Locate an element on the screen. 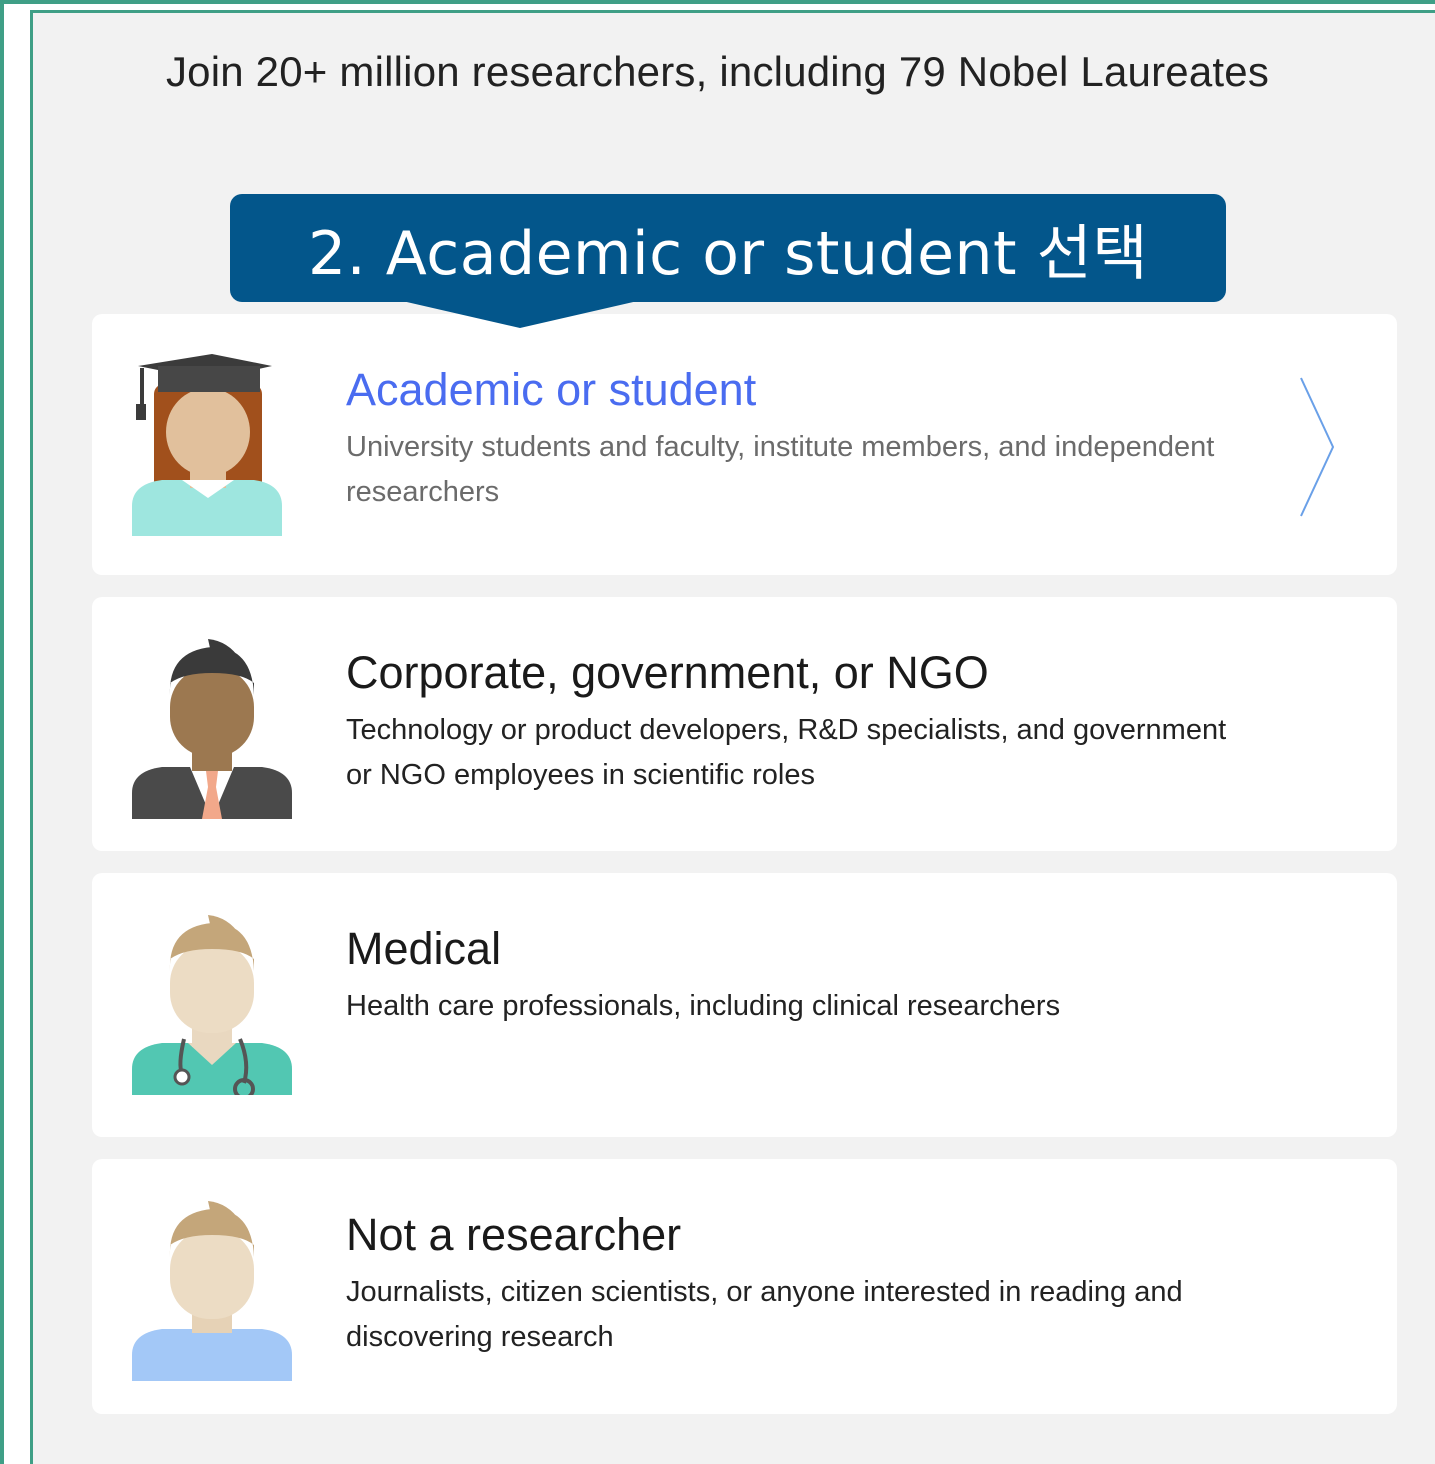 The width and height of the screenshot is (1435, 1464). instruction-callout: 2. Academic or student 선택 is located at coordinates (728, 248).